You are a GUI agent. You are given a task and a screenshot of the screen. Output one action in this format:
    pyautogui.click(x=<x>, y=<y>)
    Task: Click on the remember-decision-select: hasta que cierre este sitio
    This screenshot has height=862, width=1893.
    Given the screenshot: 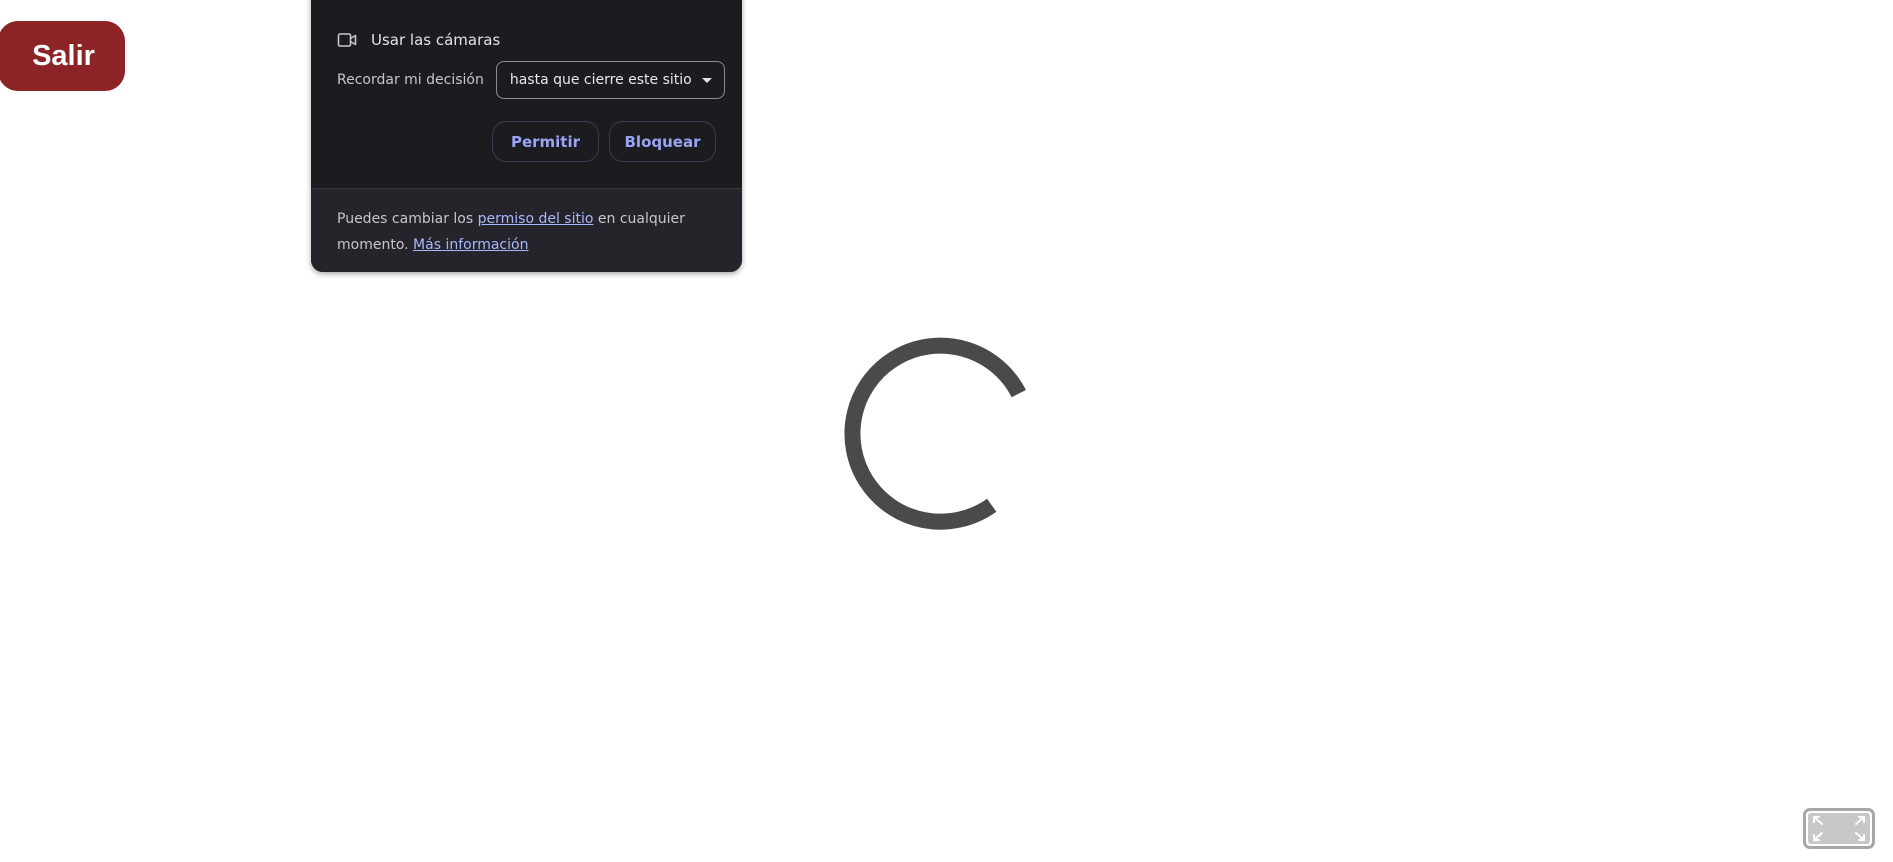 What is the action you would take?
    pyautogui.click(x=610, y=80)
    